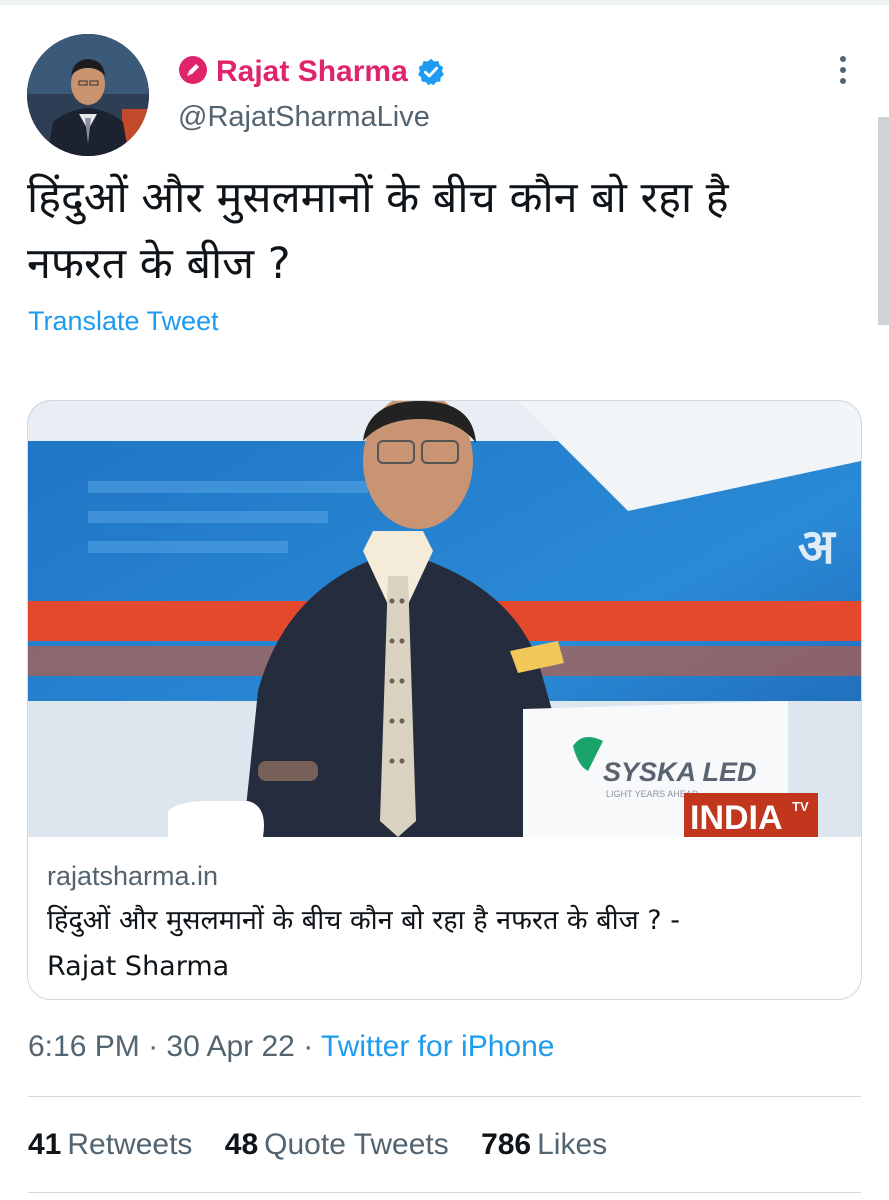  Describe the element at coordinates (817, 547) in the screenshot. I see `svg-text: अ` at that location.